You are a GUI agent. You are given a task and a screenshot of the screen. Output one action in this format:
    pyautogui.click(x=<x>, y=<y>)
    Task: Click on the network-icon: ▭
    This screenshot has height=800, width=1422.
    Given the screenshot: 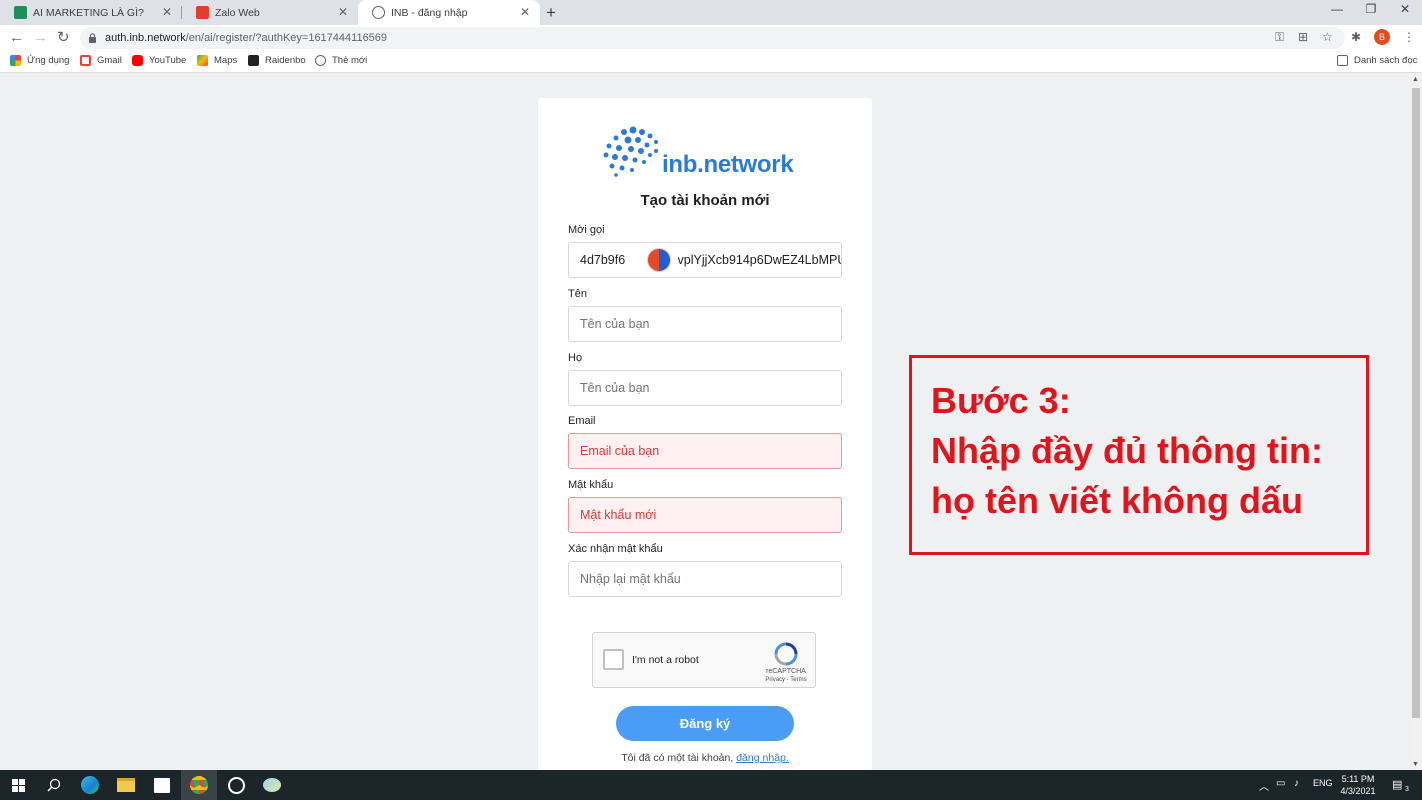 What is the action you would take?
    pyautogui.click(x=1280, y=783)
    